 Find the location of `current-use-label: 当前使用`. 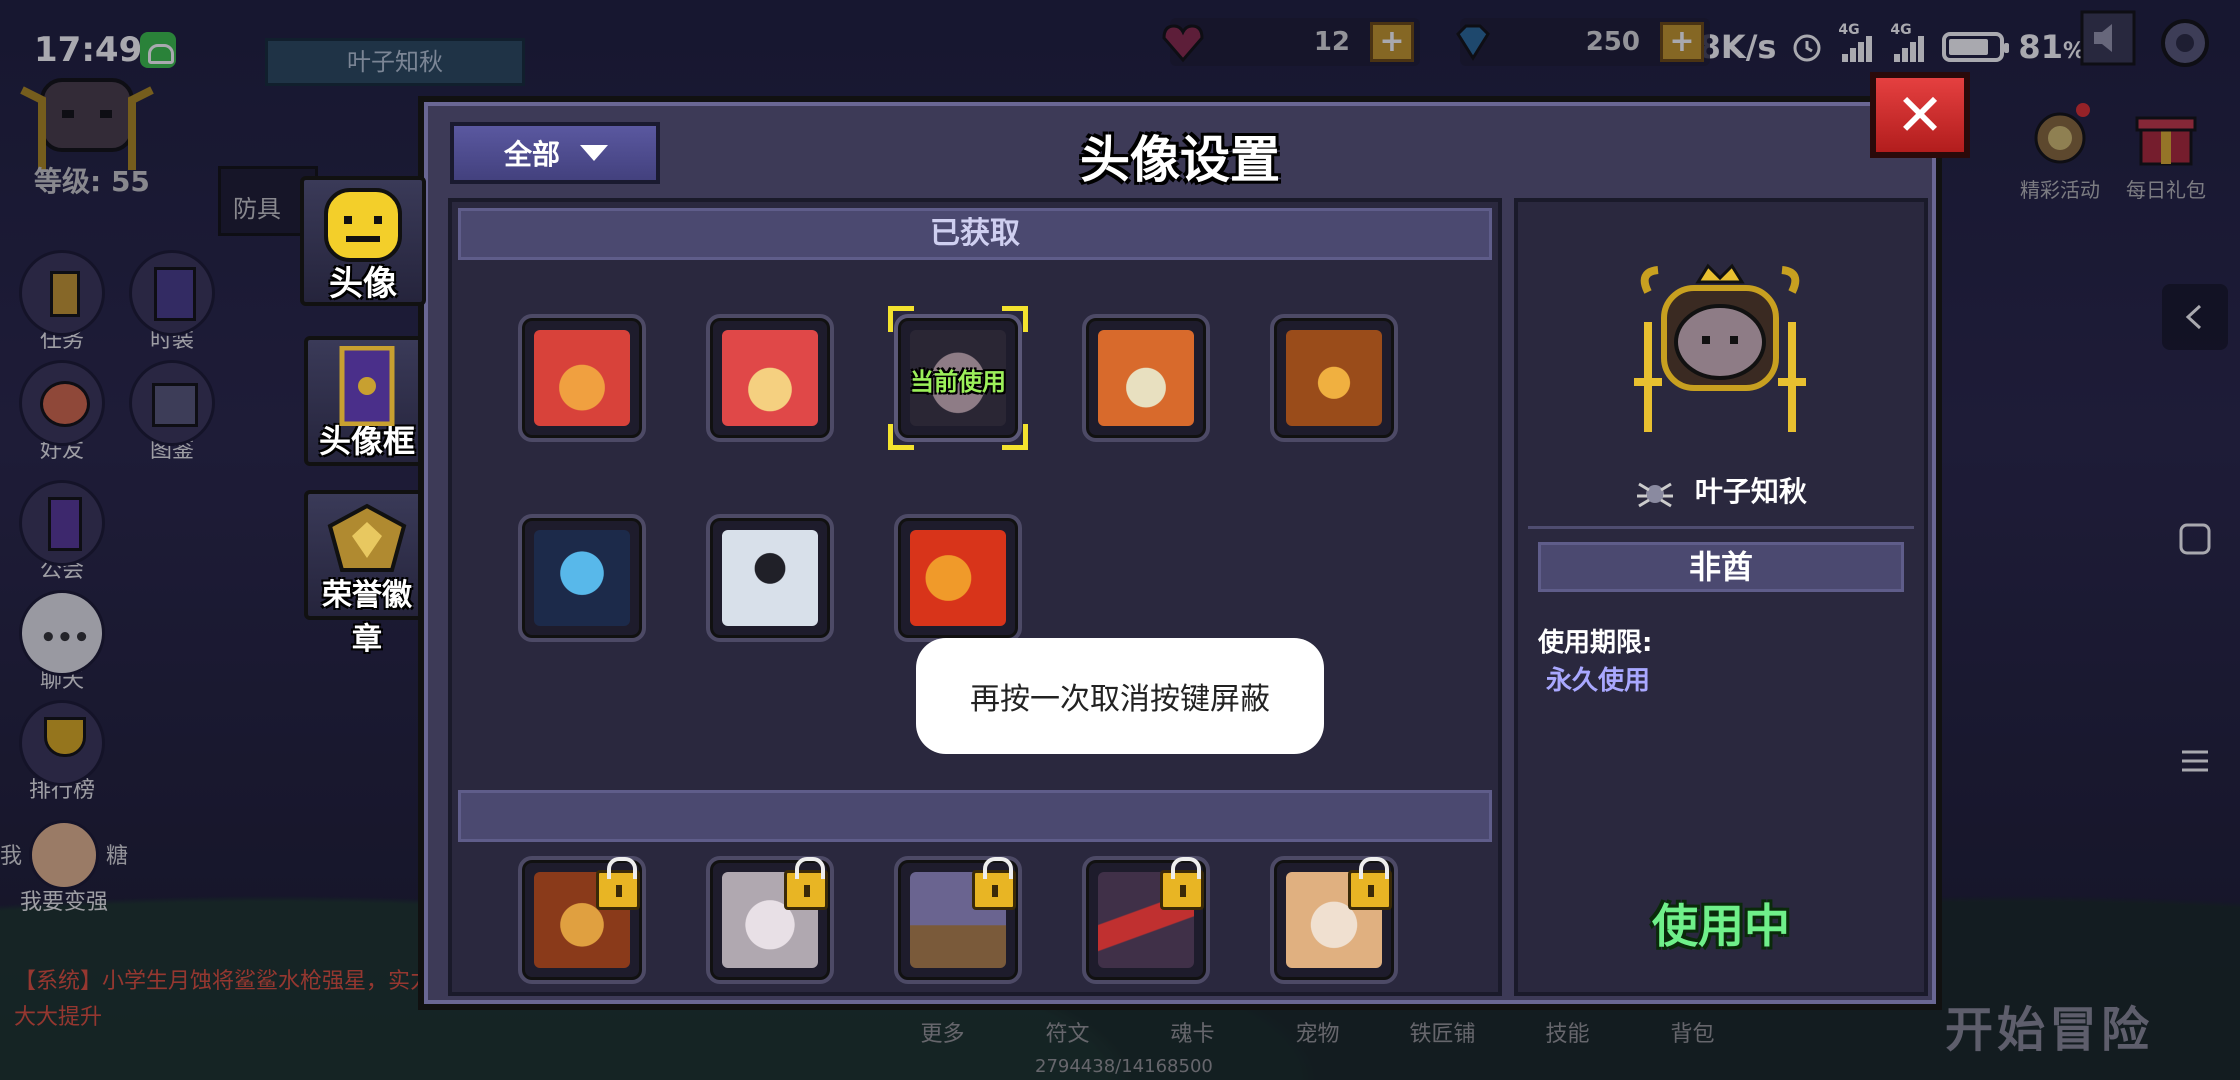

current-use-label: 当前使用 is located at coordinates (958, 382).